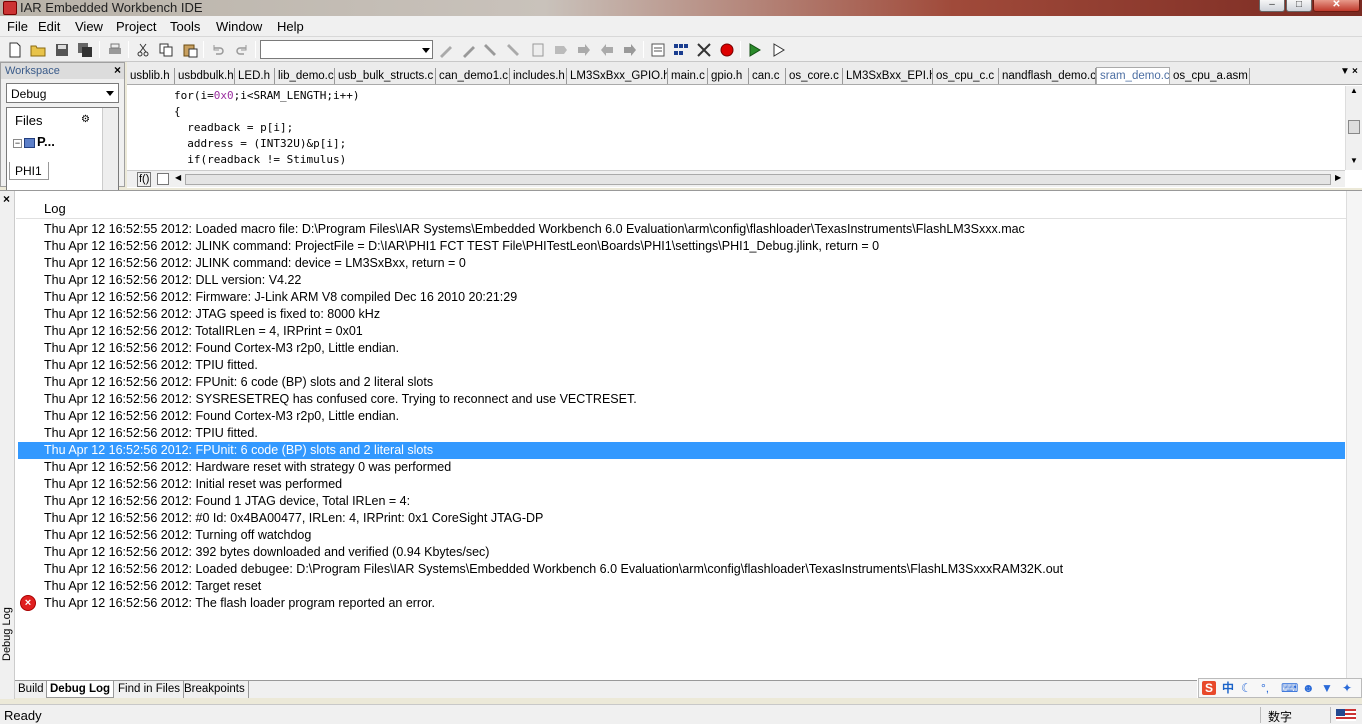 This screenshot has width=1362, height=724. What do you see at coordinates (1209, 688) in the screenshot?
I see `ime-logo-icon: S` at bounding box center [1209, 688].